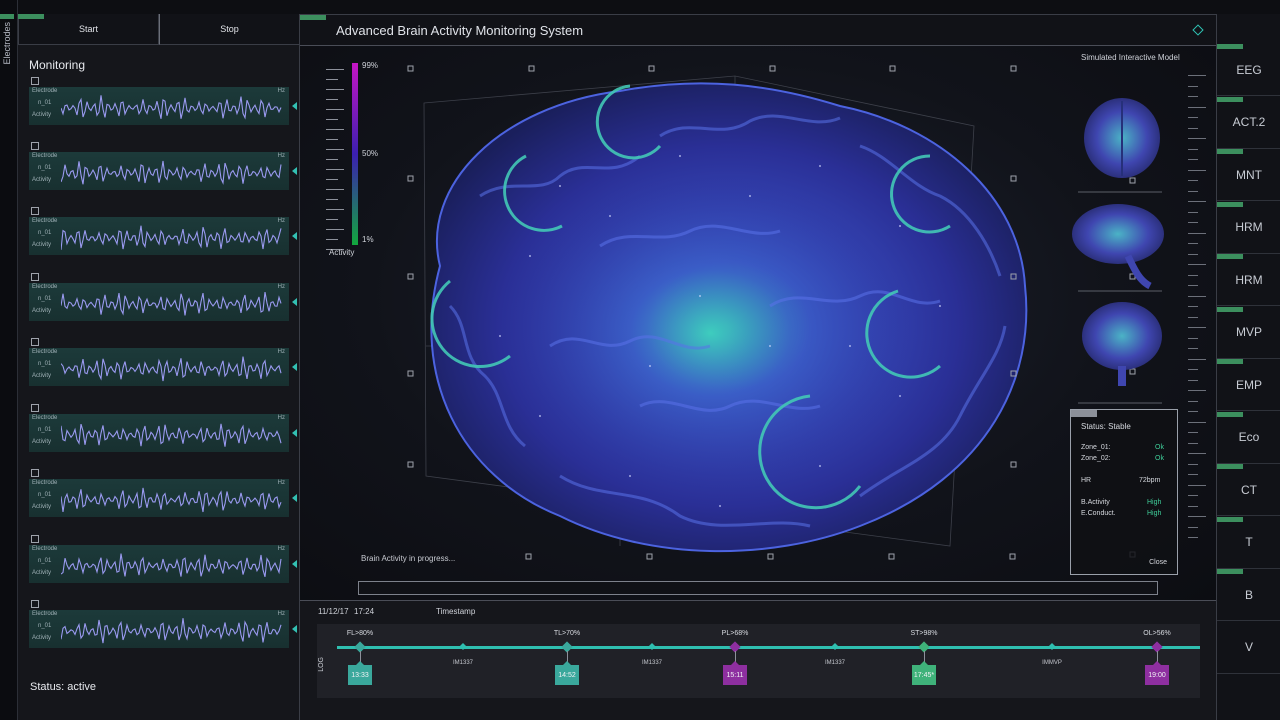 The image size is (1280, 720). I want to click on event-time-badge: 17:45*, so click(924, 673).